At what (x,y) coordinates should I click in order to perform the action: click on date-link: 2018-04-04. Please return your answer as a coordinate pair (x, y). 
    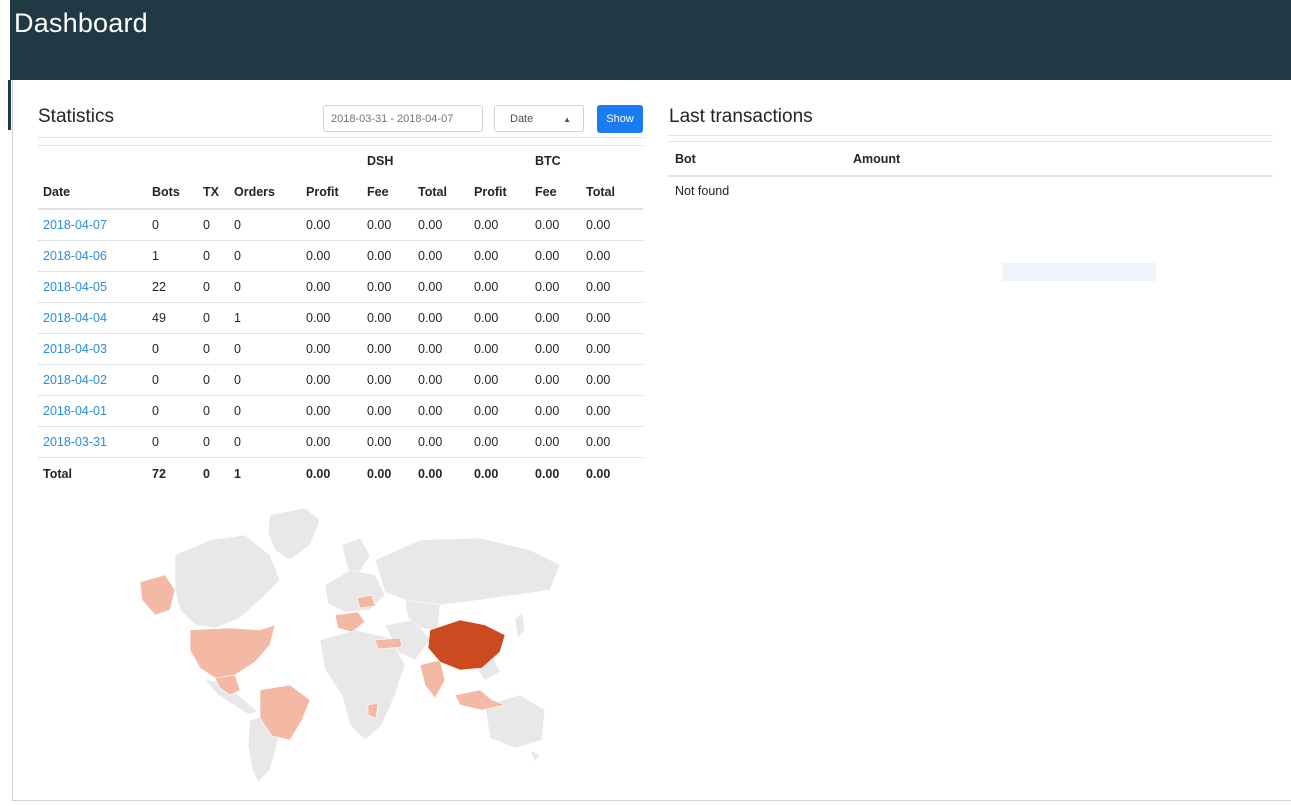
    Looking at the image, I should click on (75, 318).